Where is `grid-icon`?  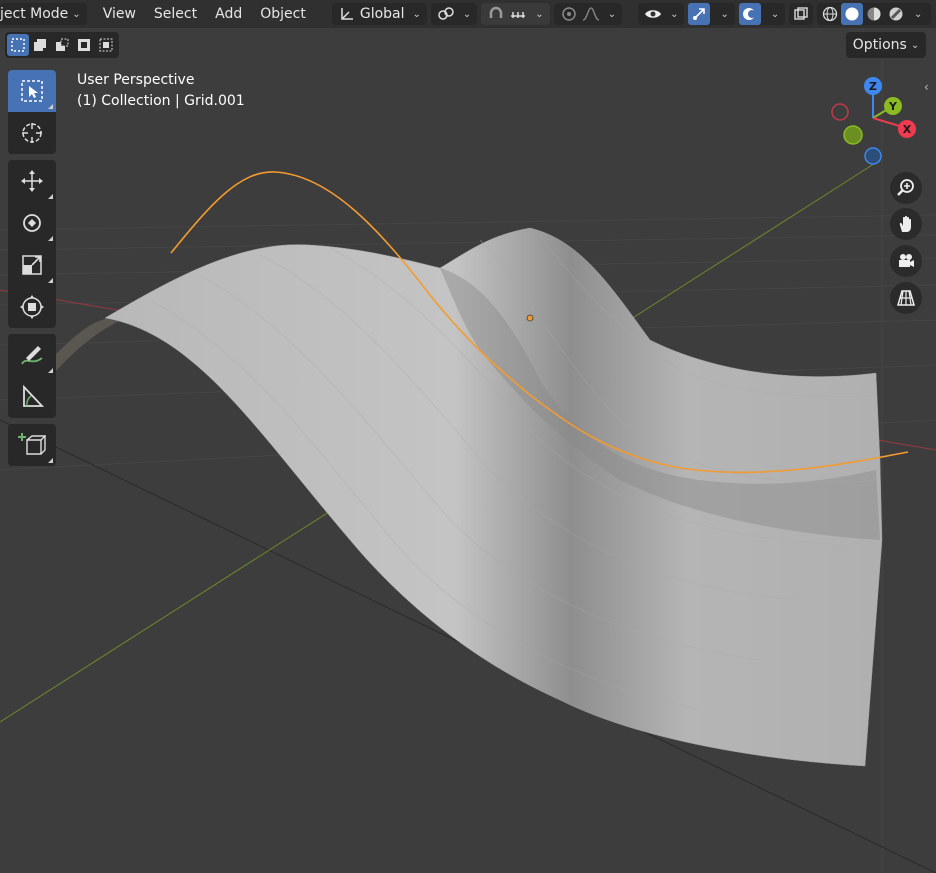
grid-icon is located at coordinates (906, 298).